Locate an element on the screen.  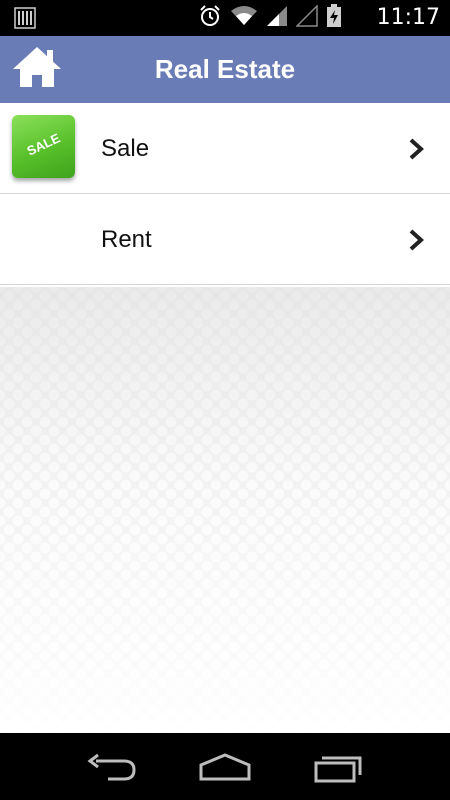
back-button is located at coordinates (112, 767).